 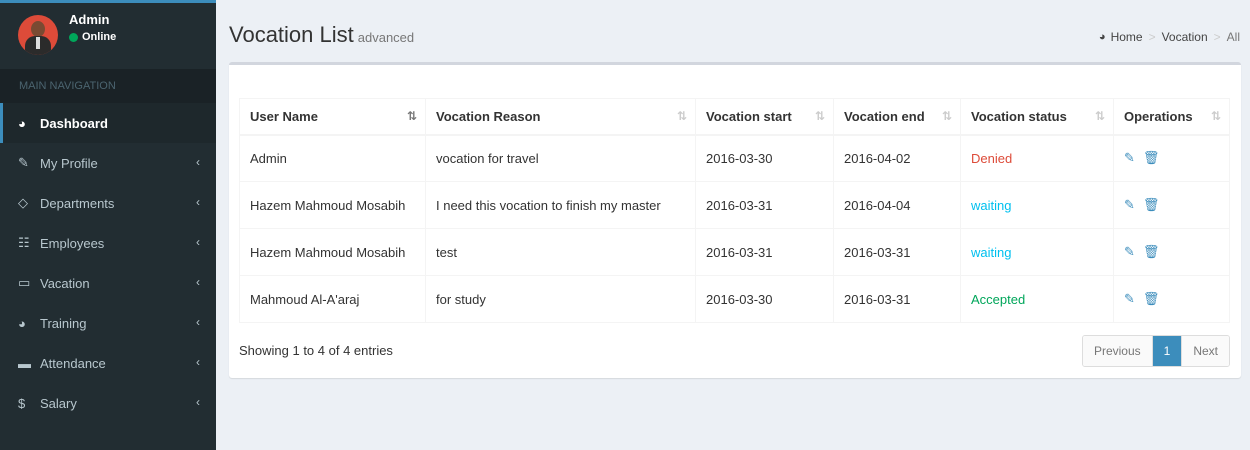 What do you see at coordinates (1127, 37) in the screenshot?
I see `breadcrumb-home: Home` at bounding box center [1127, 37].